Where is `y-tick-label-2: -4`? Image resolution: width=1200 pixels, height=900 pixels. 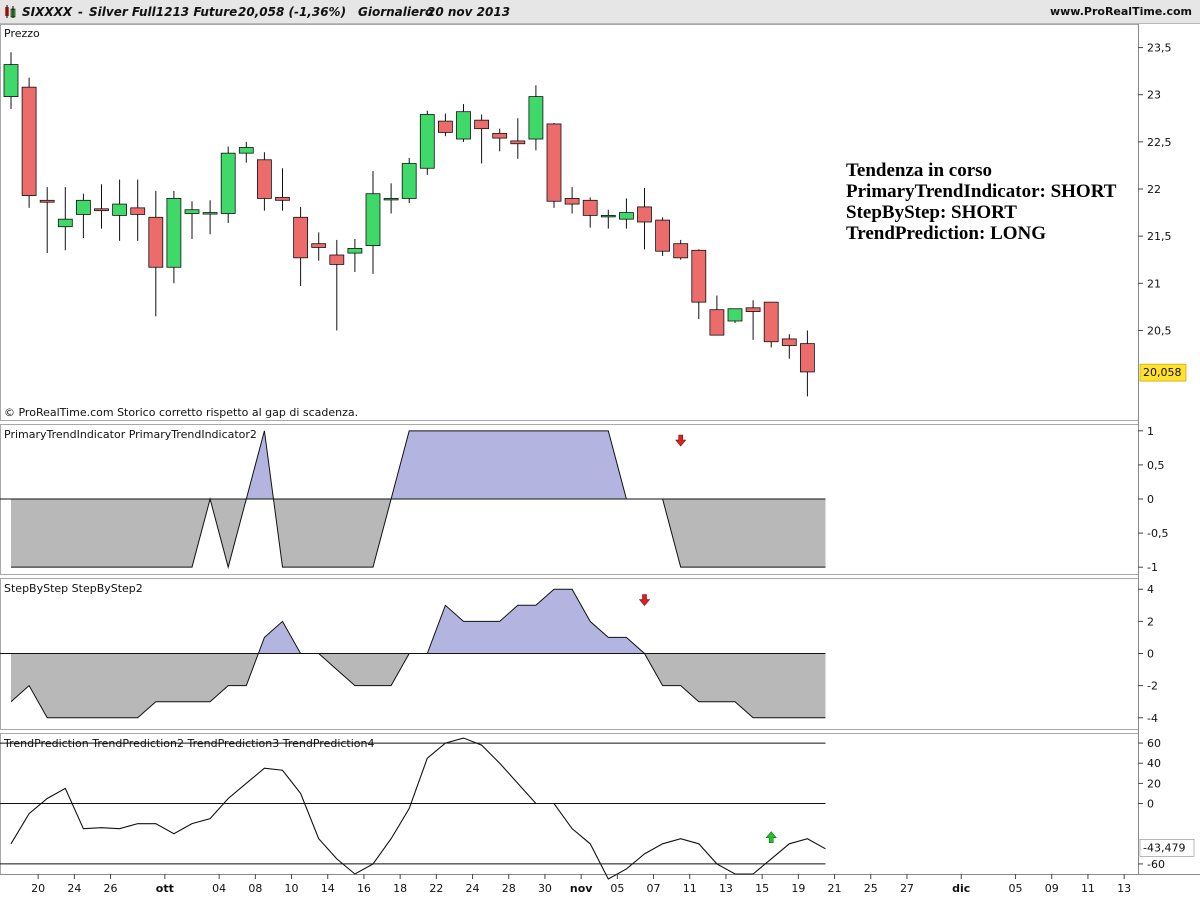
y-tick-label-2: -4 is located at coordinates (1152, 718).